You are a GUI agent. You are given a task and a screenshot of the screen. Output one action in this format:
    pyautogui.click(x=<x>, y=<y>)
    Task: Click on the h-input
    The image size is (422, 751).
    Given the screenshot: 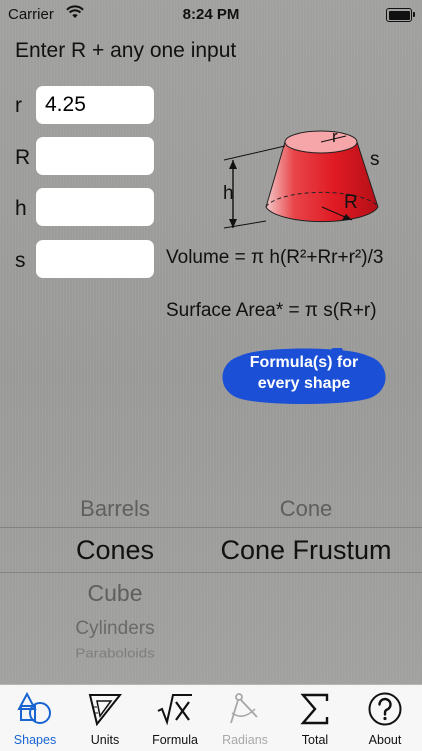 What is the action you would take?
    pyautogui.click(x=95, y=207)
    